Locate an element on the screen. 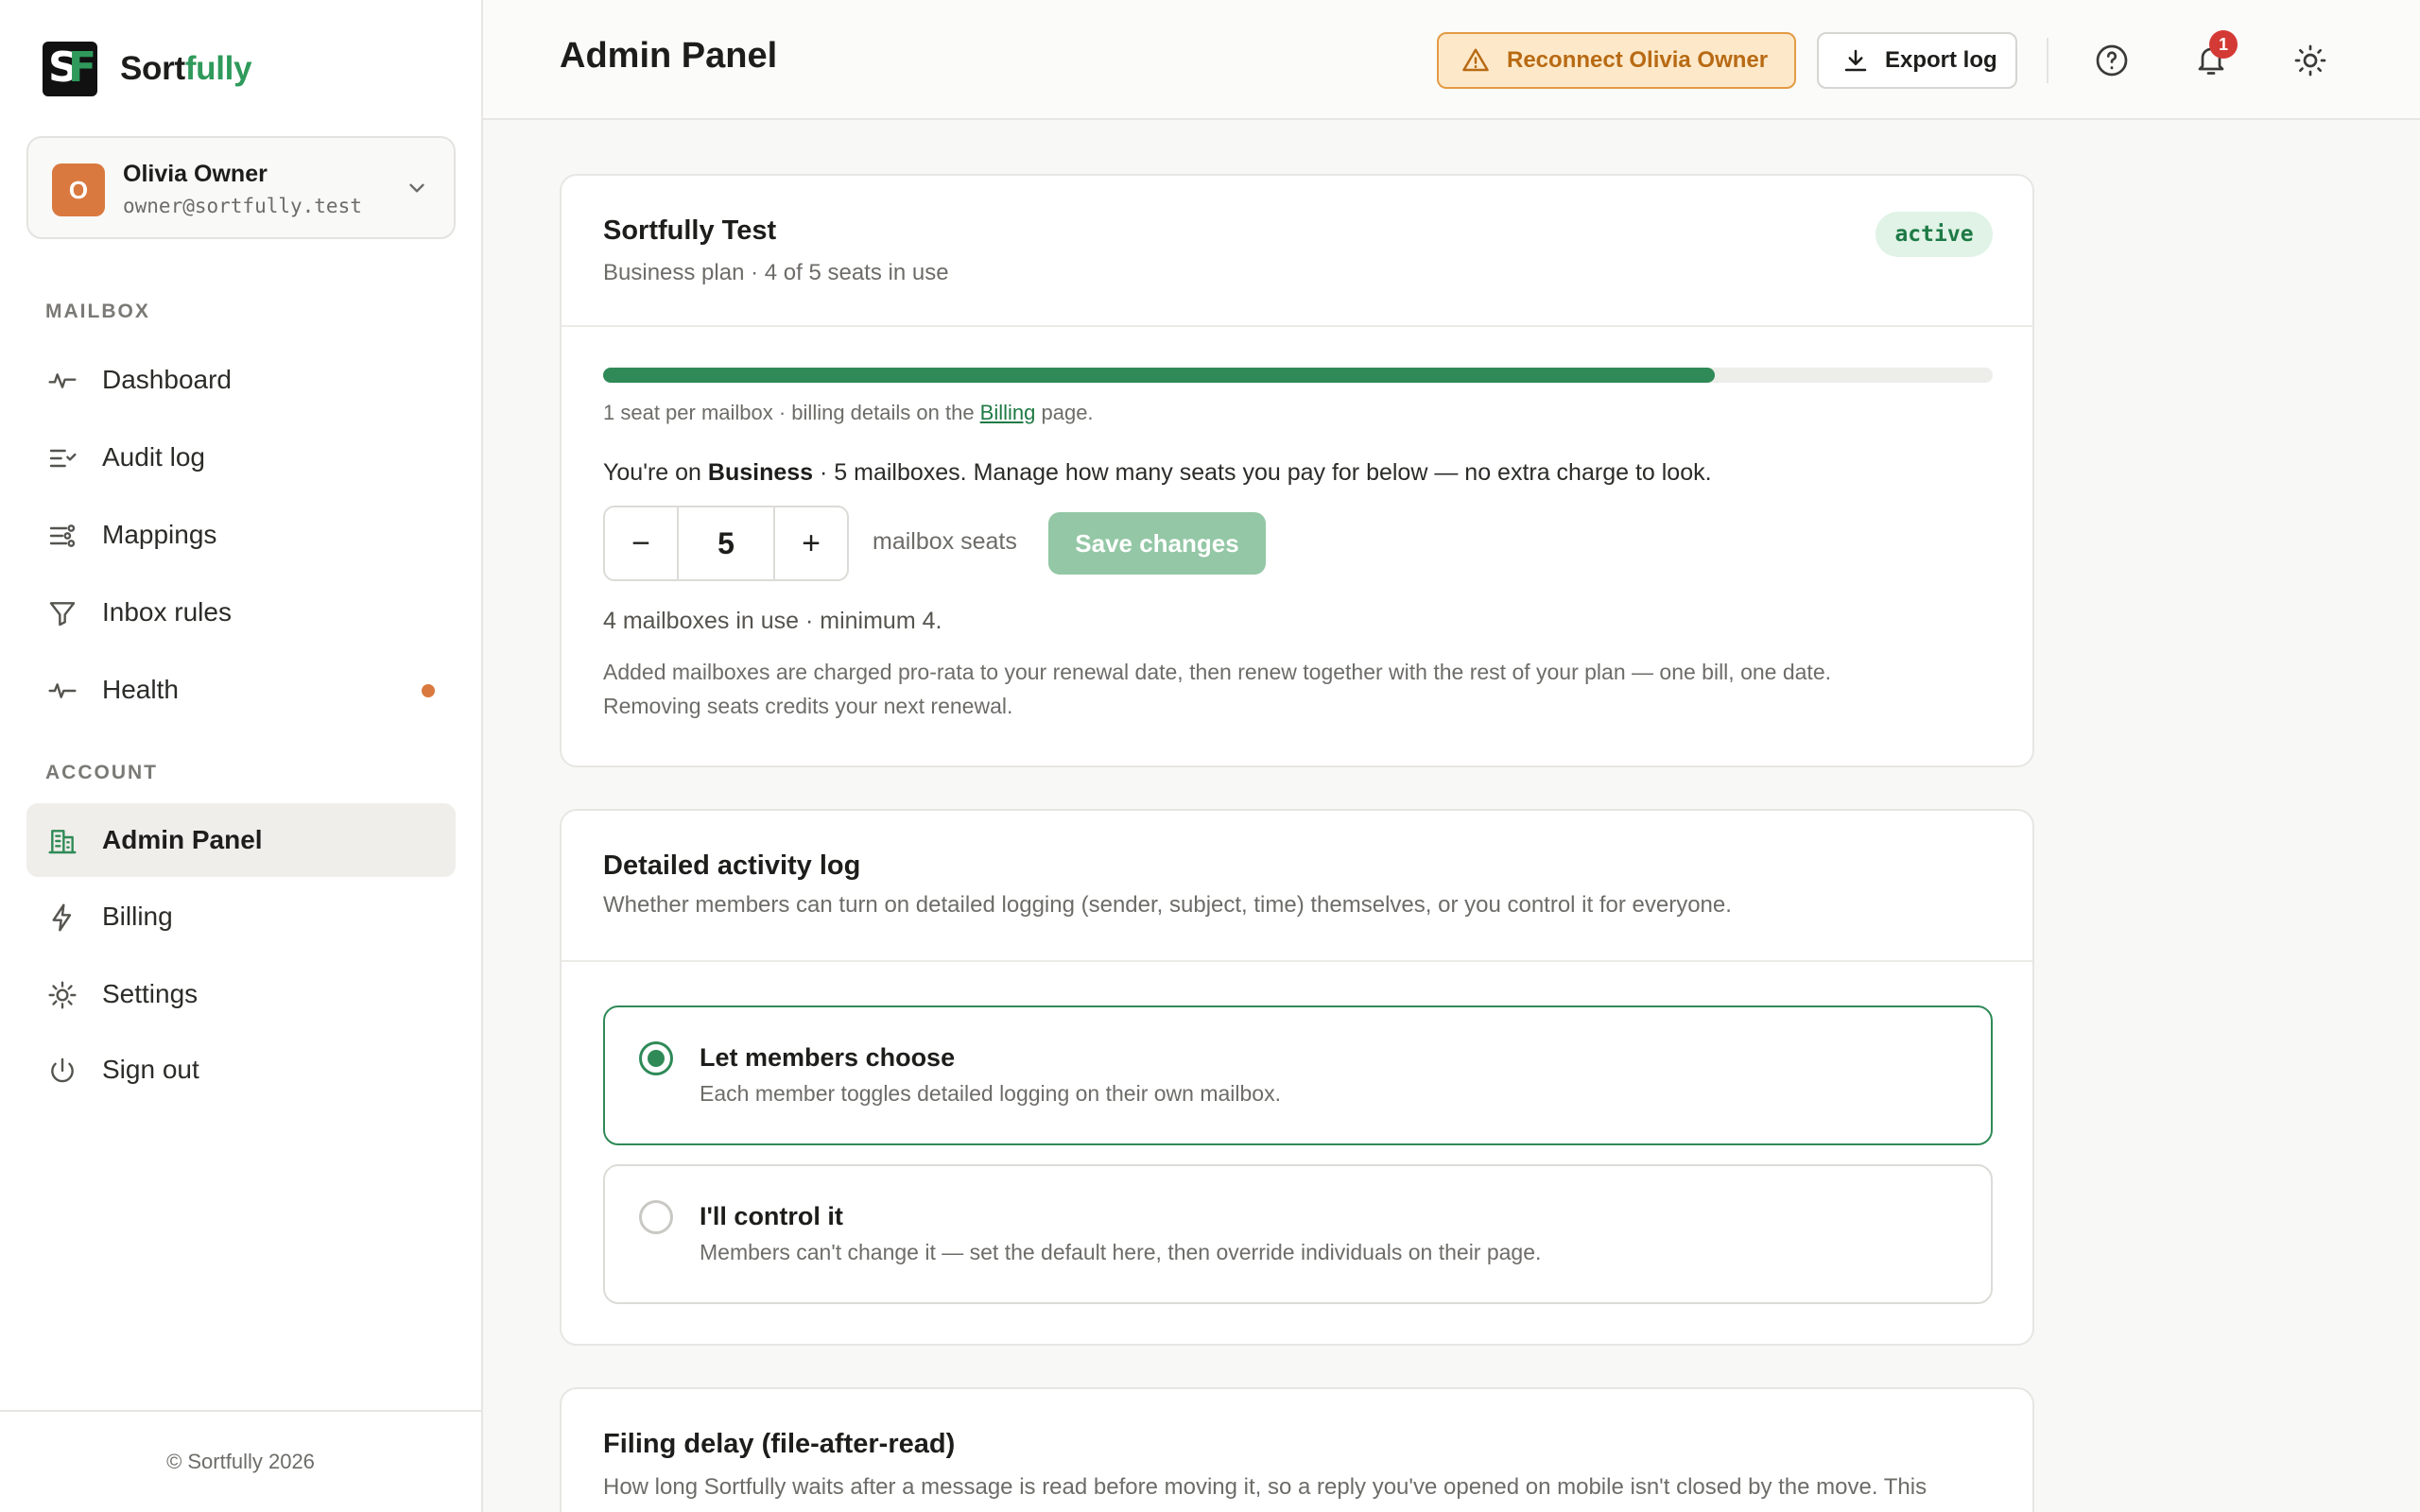 The height and width of the screenshot is (1512, 2420). filing-delay-title: Filing delay (file-after-read) is located at coordinates (779, 1444).